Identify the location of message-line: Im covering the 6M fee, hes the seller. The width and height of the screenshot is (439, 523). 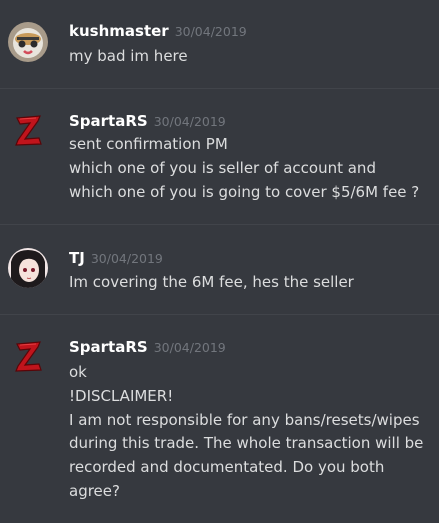
(211, 282).